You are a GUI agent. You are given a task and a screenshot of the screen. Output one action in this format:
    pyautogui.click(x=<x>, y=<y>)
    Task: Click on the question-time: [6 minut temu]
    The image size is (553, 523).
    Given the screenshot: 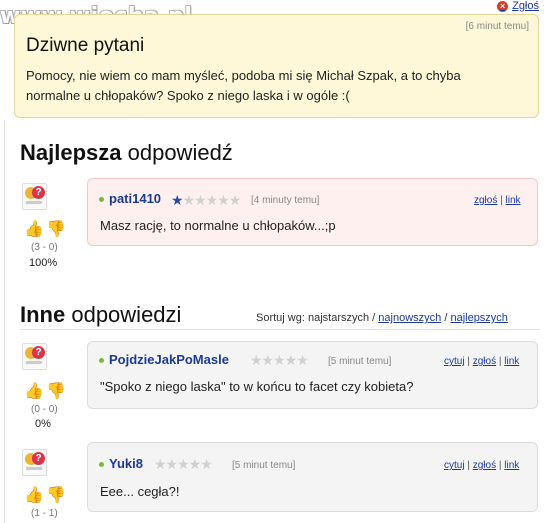 What is the action you would take?
    pyautogui.click(x=497, y=26)
    